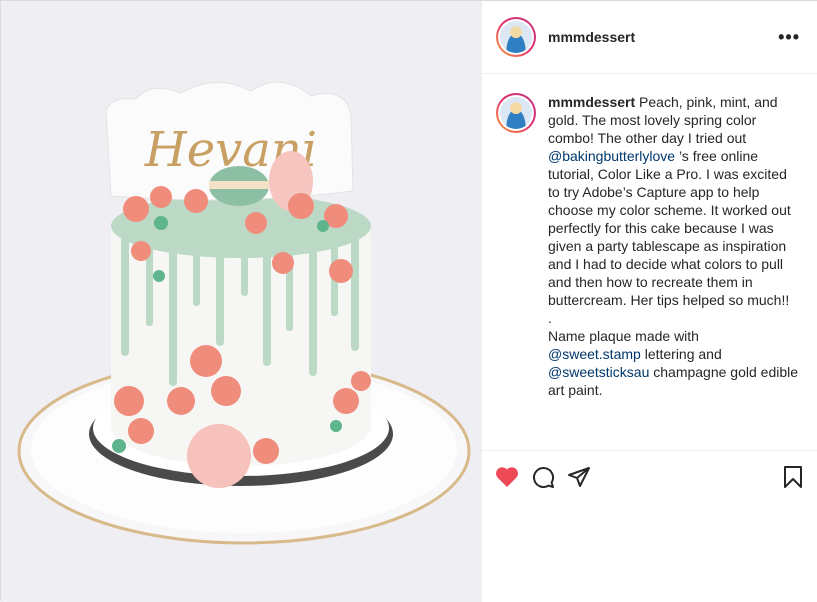  Describe the element at coordinates (649, 476) in the screenshot. I see `action-bar` at that location.